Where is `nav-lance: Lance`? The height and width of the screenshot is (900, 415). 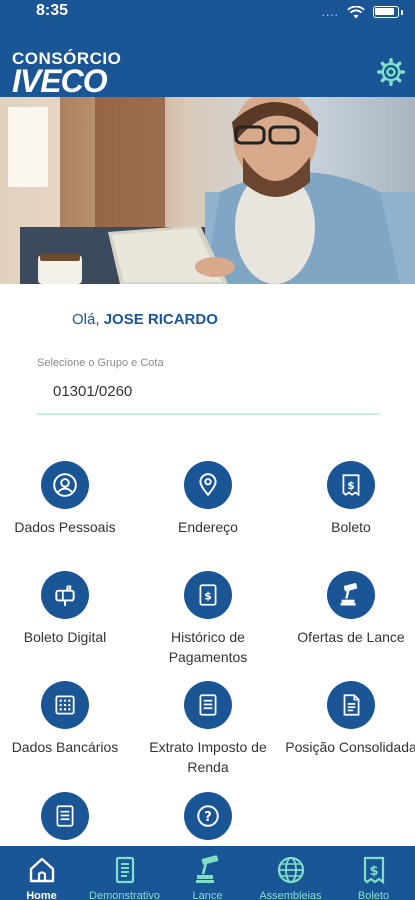 nav-lance: Lance is located at coordinates (207, 873).